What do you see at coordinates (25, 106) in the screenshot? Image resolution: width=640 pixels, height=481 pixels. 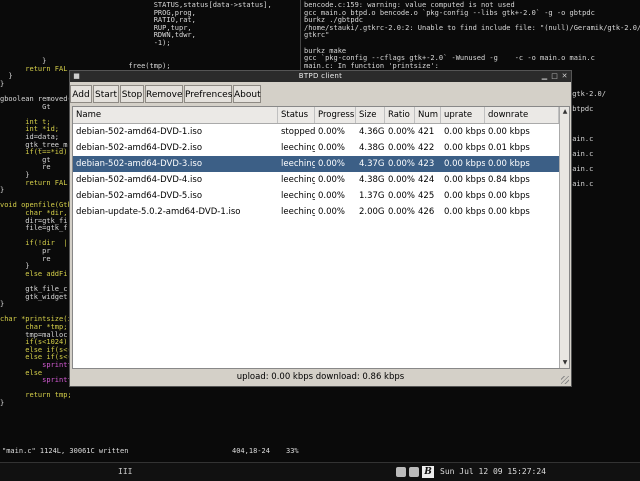 I see `code-line: Gt` at bounding box center [25, 106].